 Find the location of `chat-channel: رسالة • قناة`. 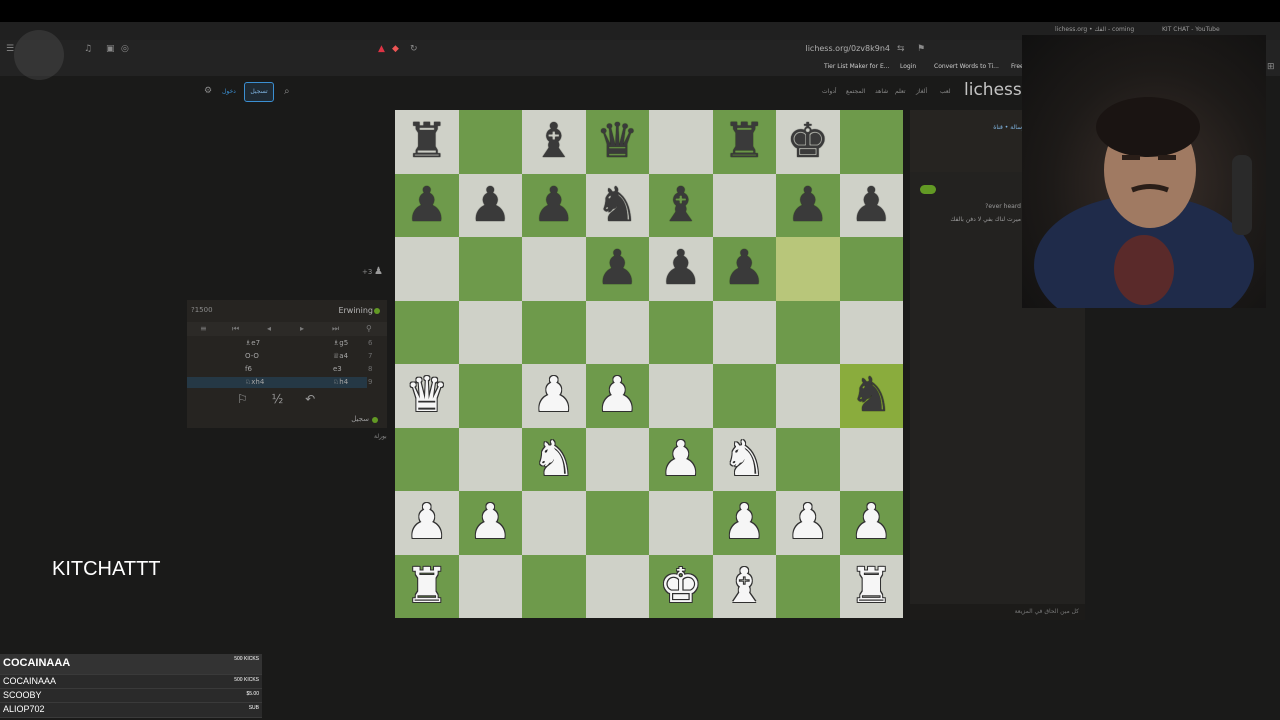

chat-channel: رسالة • قناة is located at coordinates (1009, 127).